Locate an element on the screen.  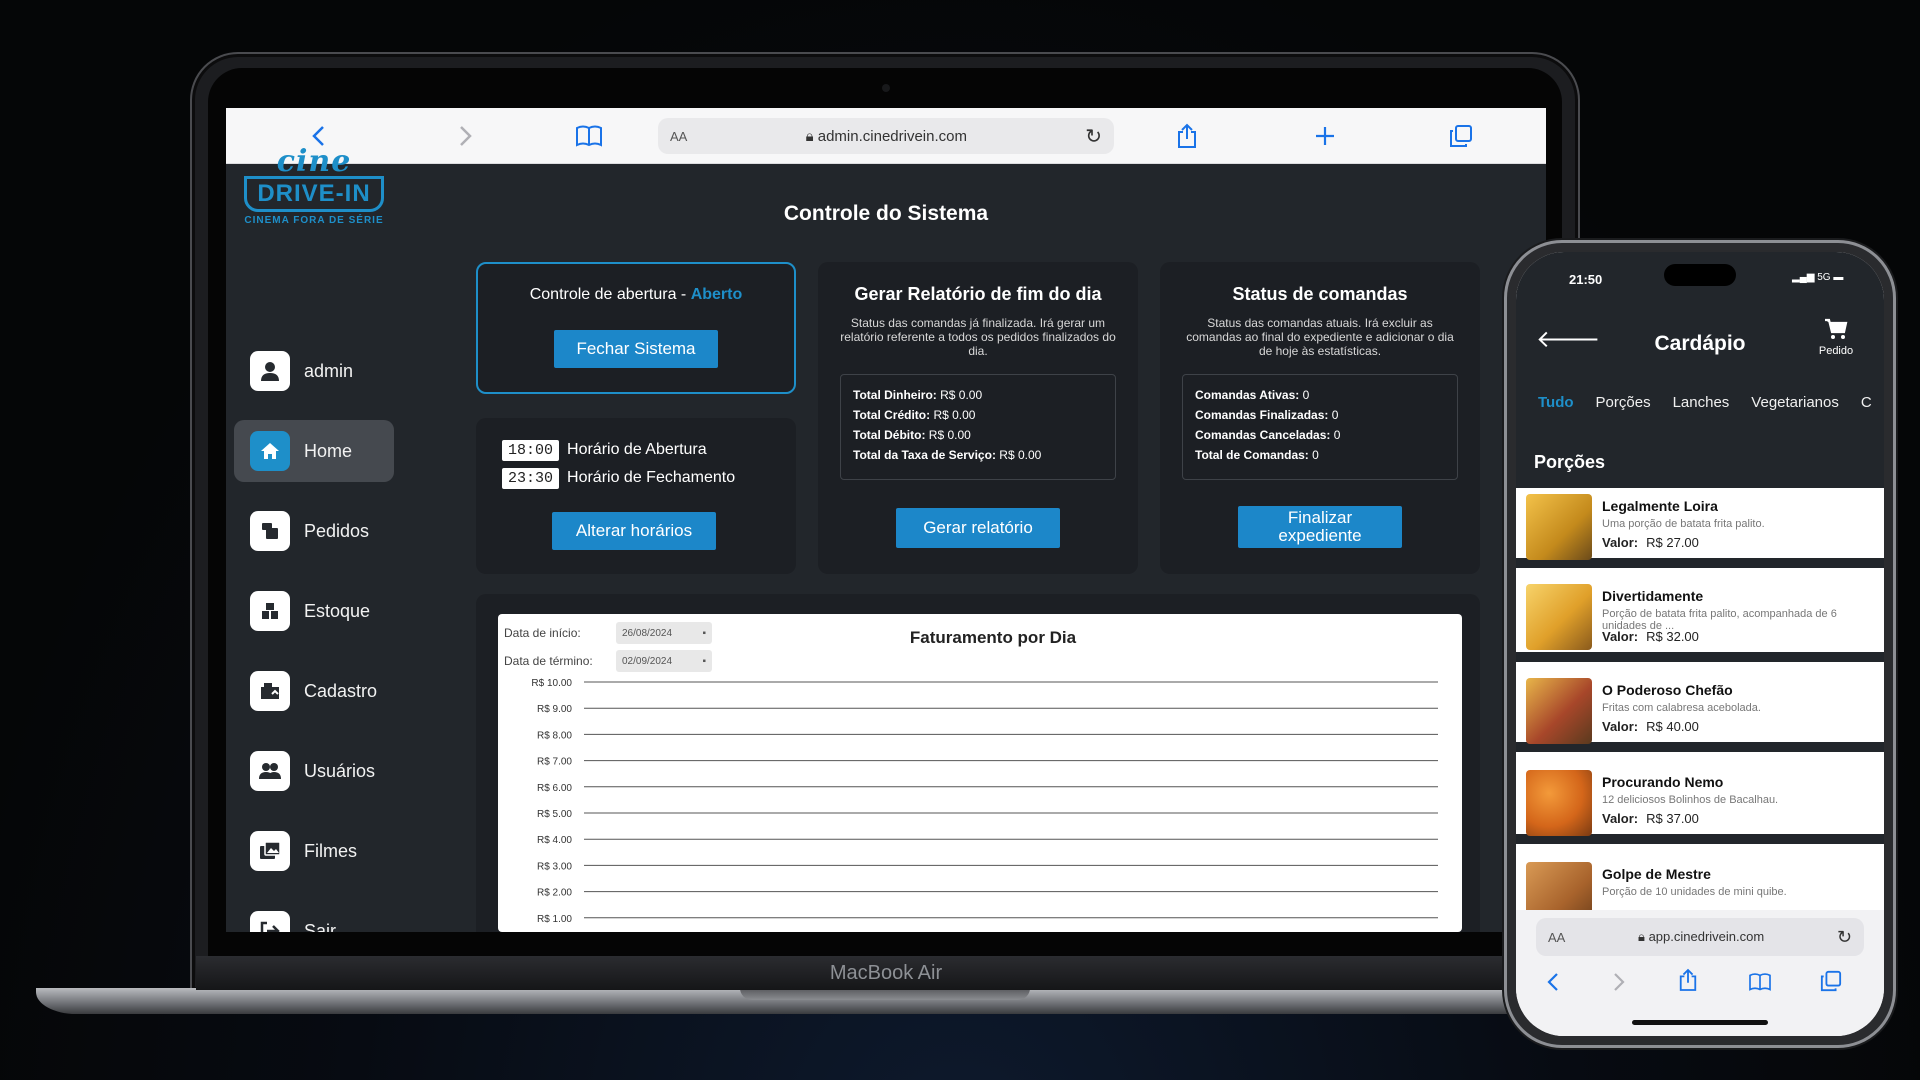
new-tab-icon is located at coordinates (1325, 136).